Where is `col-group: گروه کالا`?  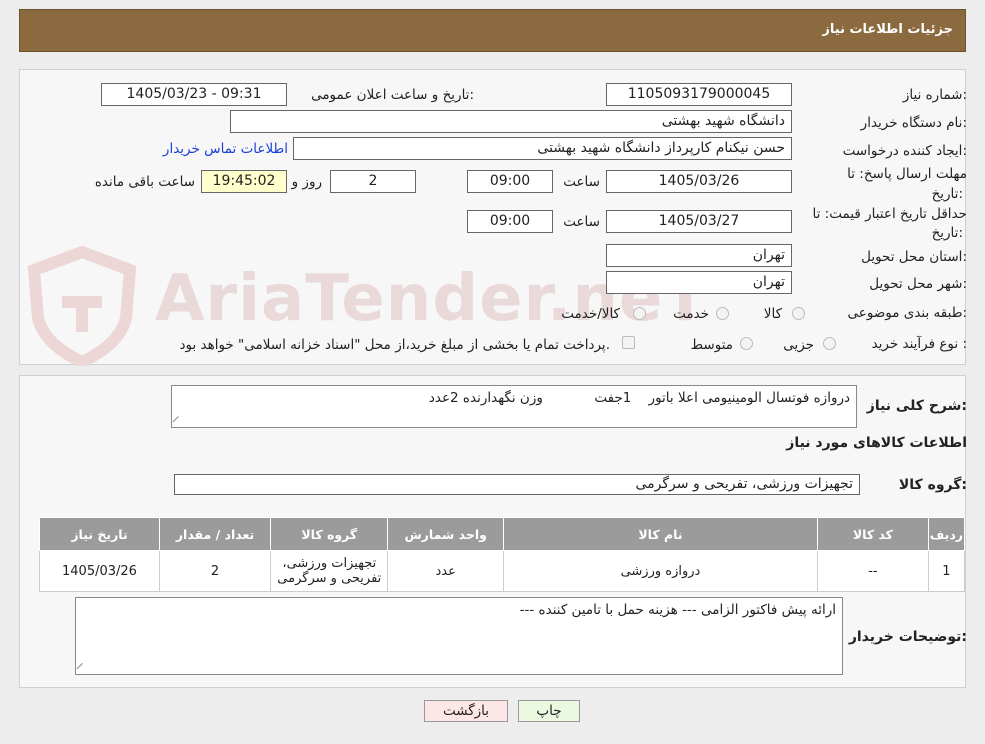
col-group: گروه کالا is located at coordinates (329, 534).